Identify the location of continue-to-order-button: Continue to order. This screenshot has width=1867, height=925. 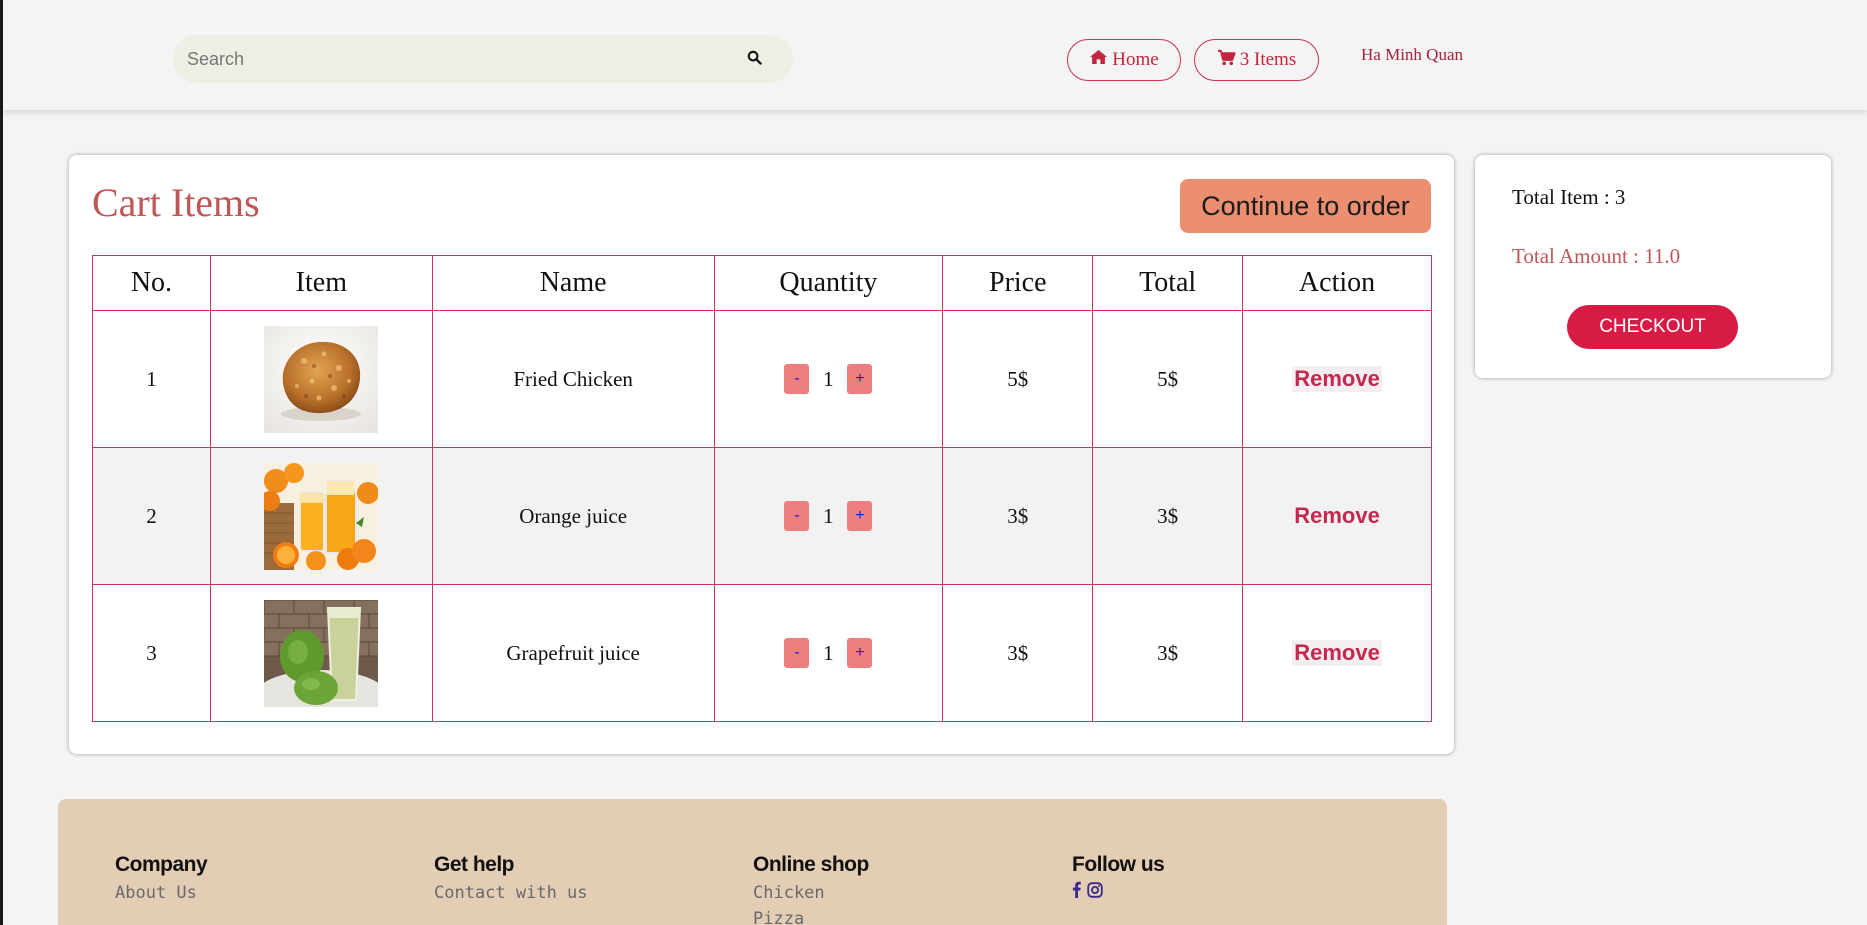
(1305, 206).